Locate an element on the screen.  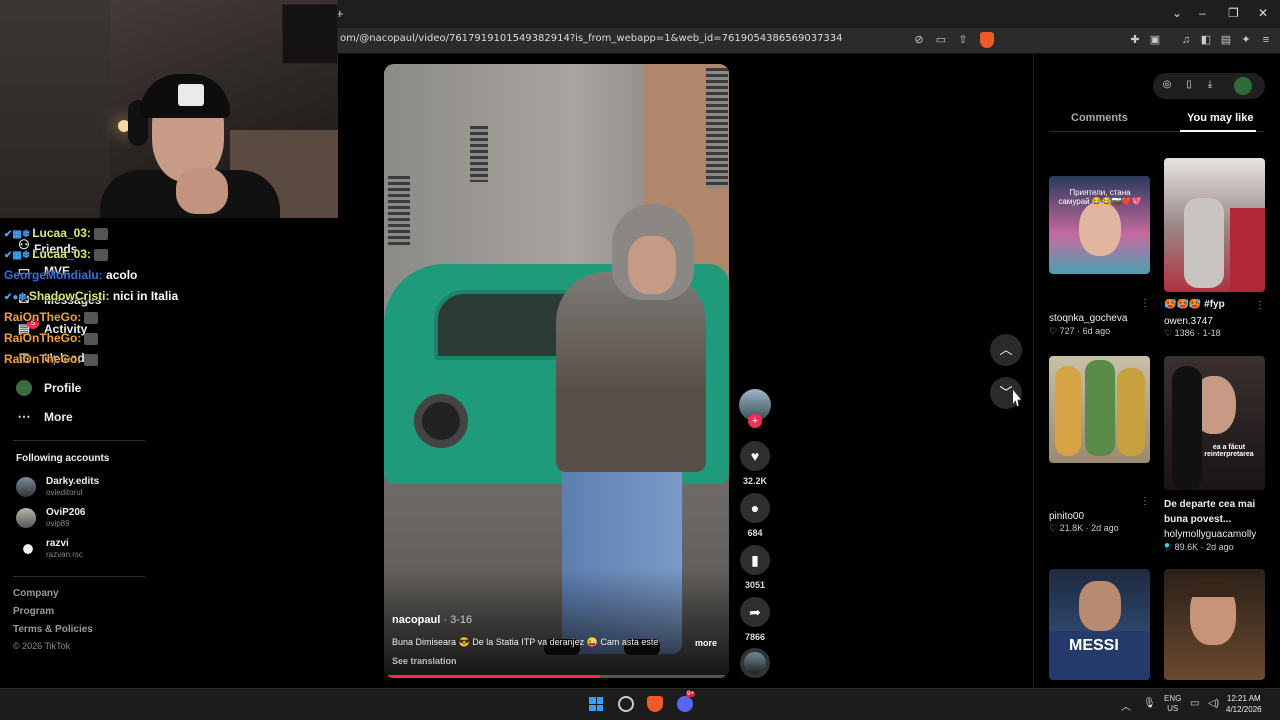
music-disc-icon is located at coordinates (755, 663).